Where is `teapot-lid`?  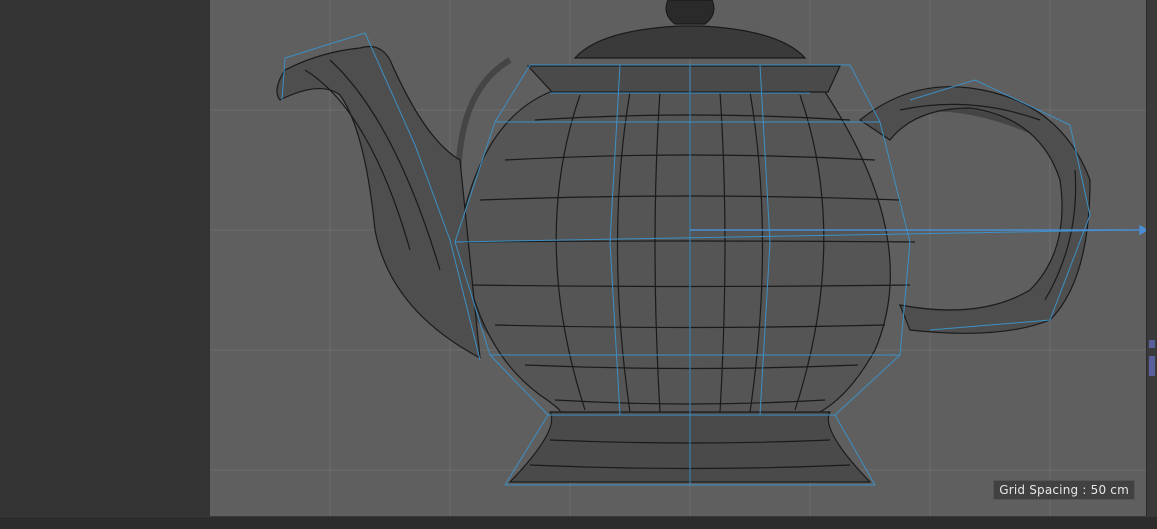 teapot-lid is located at coordinates (690, 42).